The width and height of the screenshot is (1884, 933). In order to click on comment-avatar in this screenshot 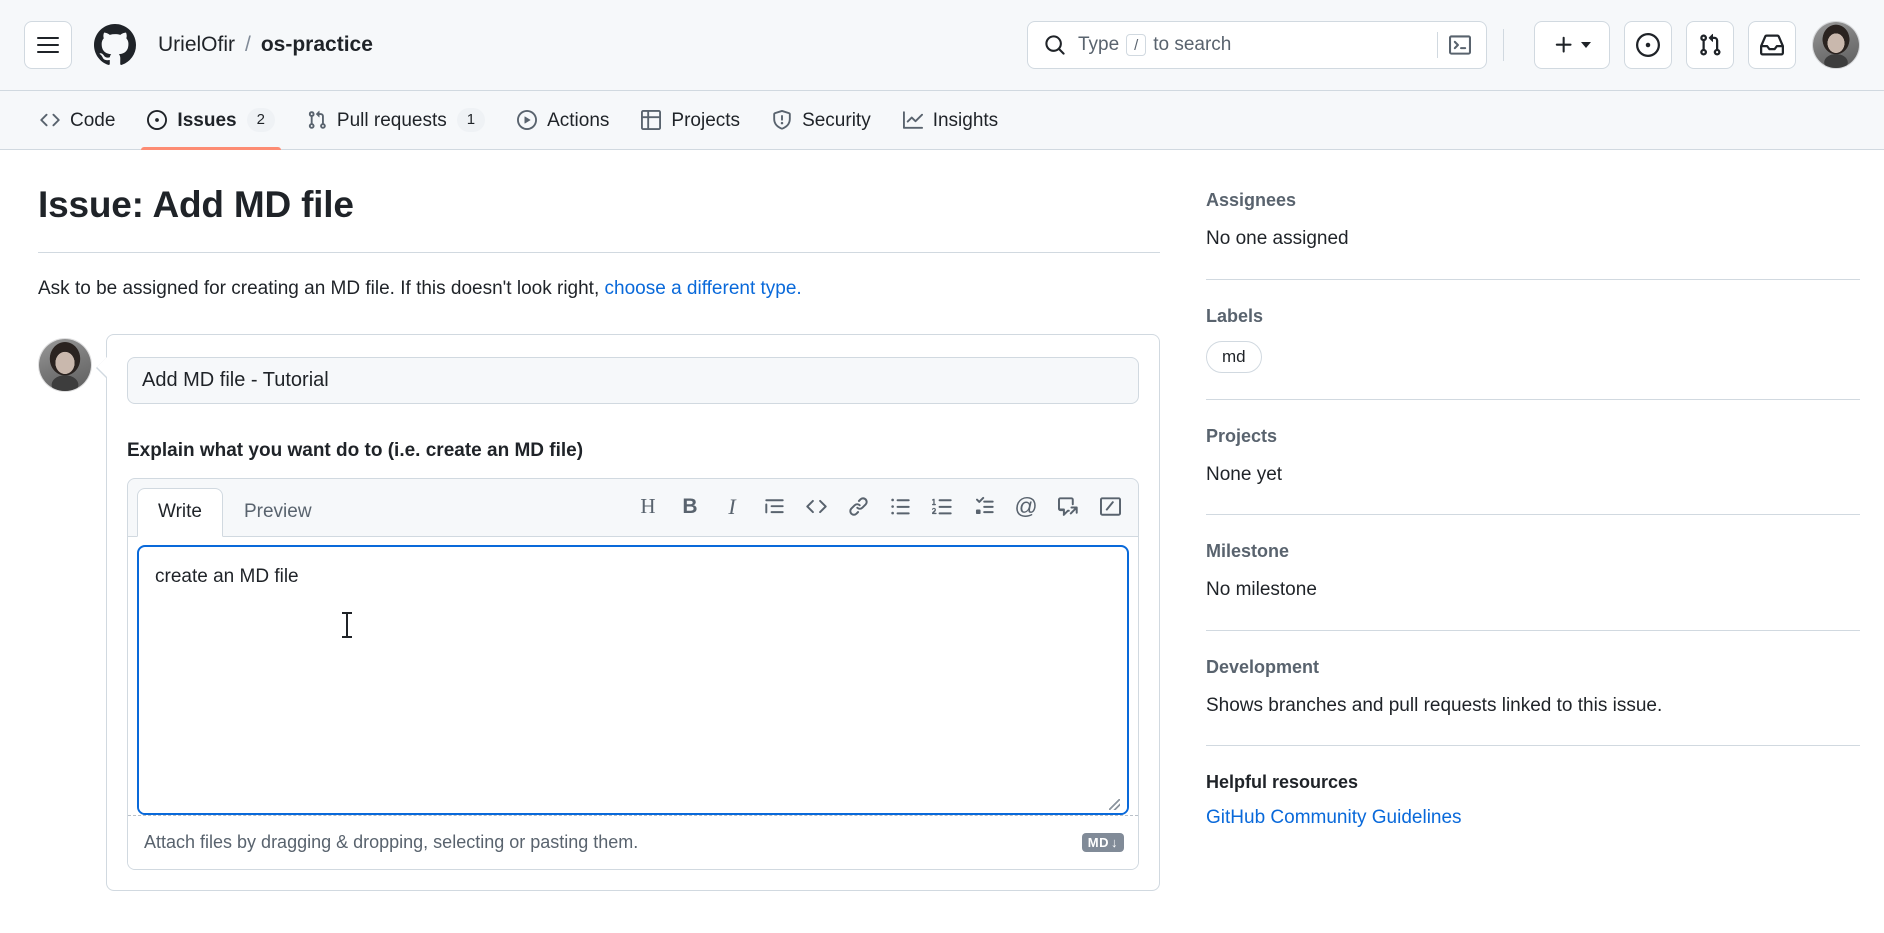, I will do `click(65, 364)`.